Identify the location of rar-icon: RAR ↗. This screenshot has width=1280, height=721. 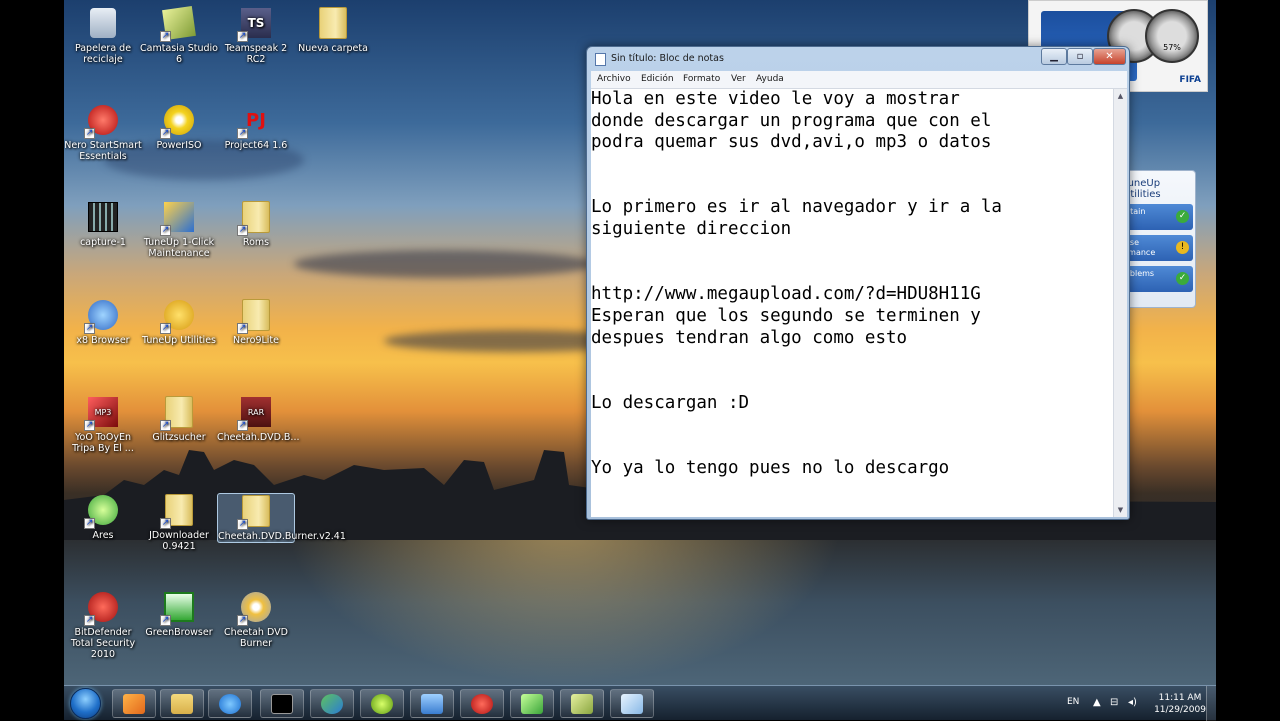
(255, 413).